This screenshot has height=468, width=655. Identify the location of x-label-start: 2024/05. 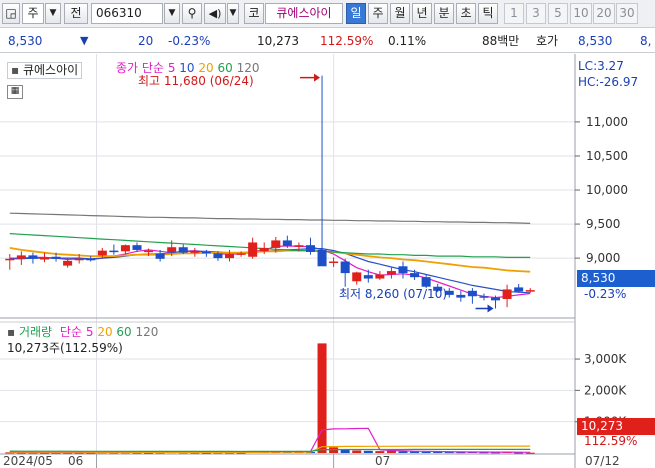
(28, 461).